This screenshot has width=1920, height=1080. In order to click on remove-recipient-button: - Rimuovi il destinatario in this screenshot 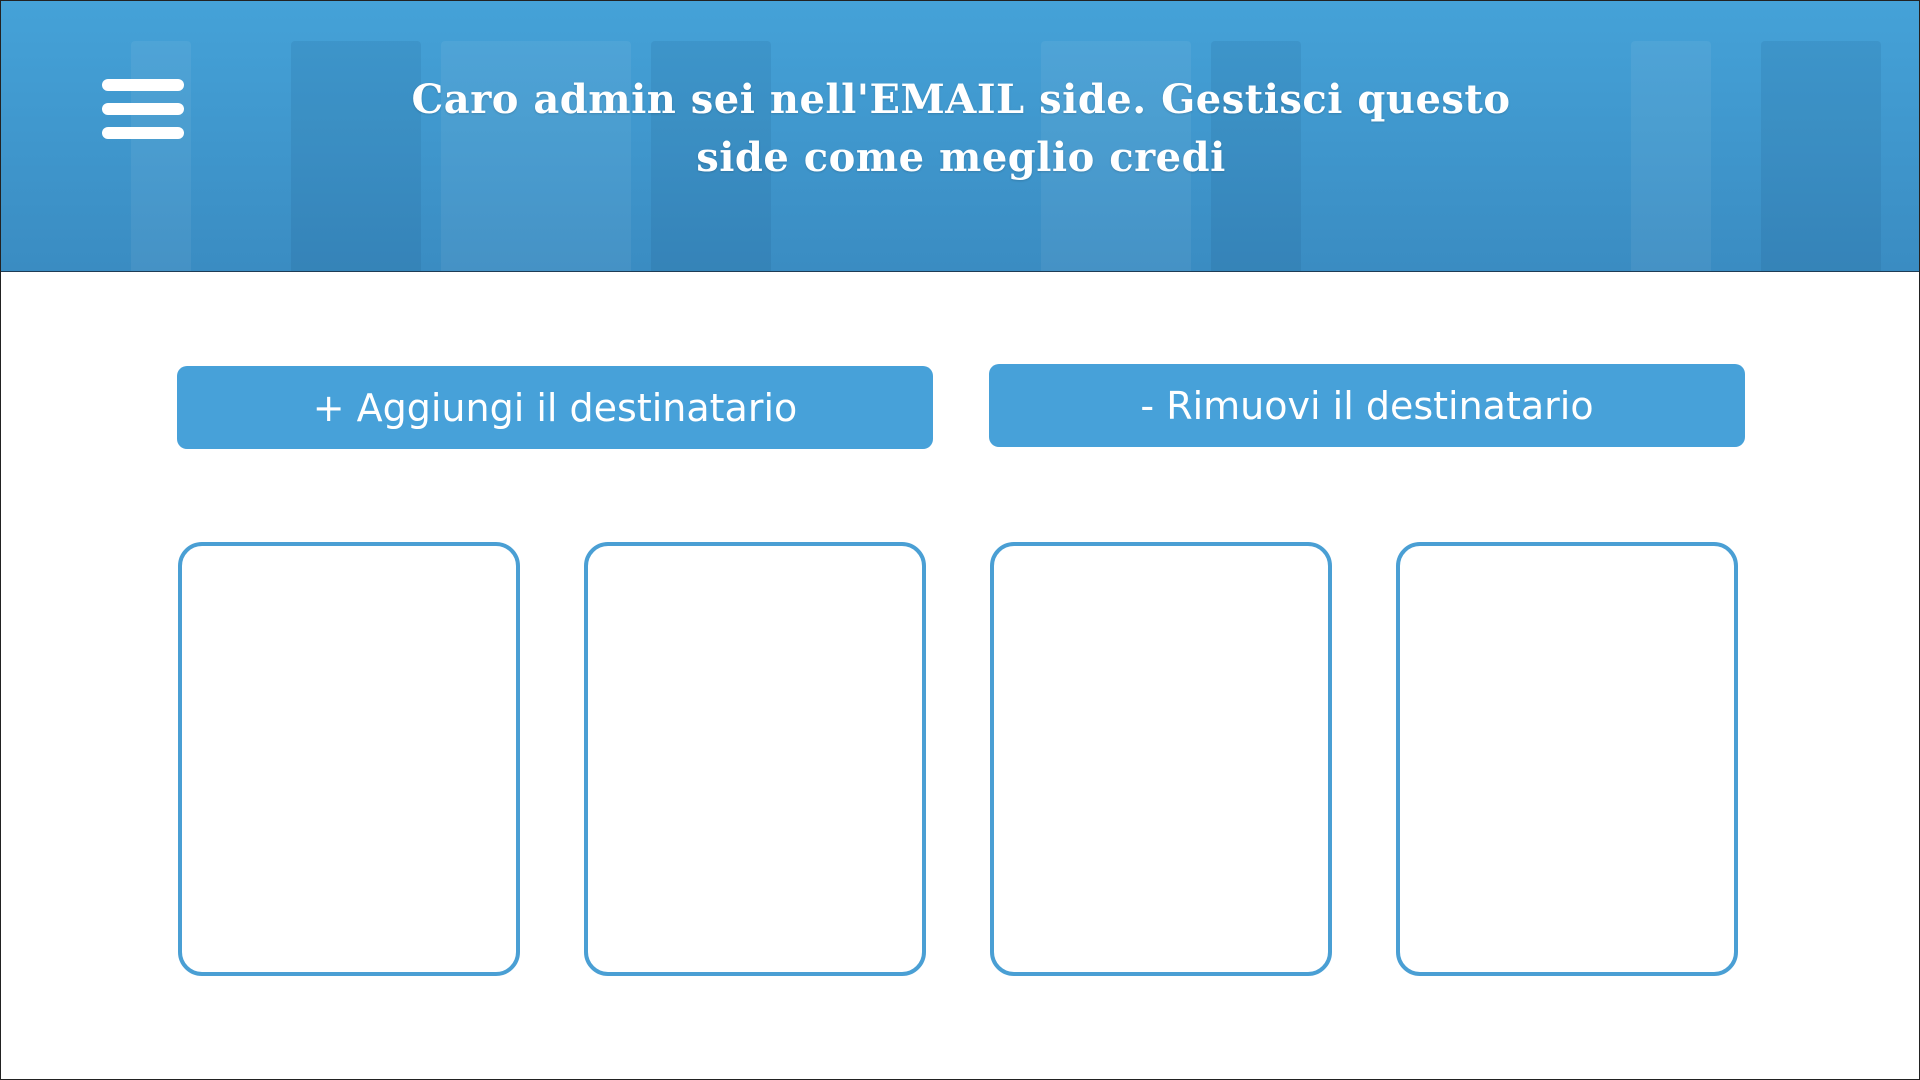, I will do `click(1367, 405)`.